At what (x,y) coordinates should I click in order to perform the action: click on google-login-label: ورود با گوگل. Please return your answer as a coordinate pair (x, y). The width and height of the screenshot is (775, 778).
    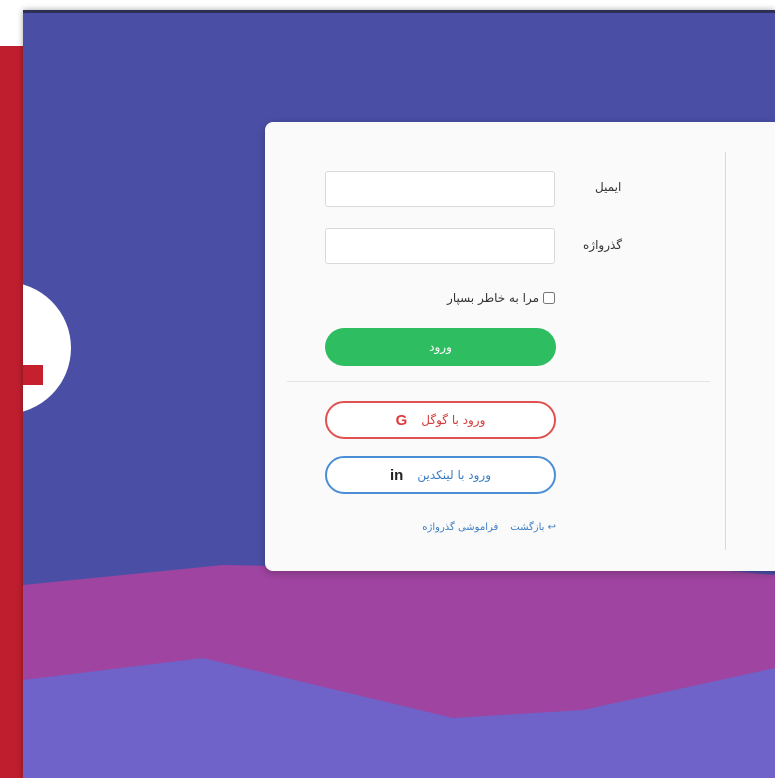
    Looking at the image, I should click on (453, 420).